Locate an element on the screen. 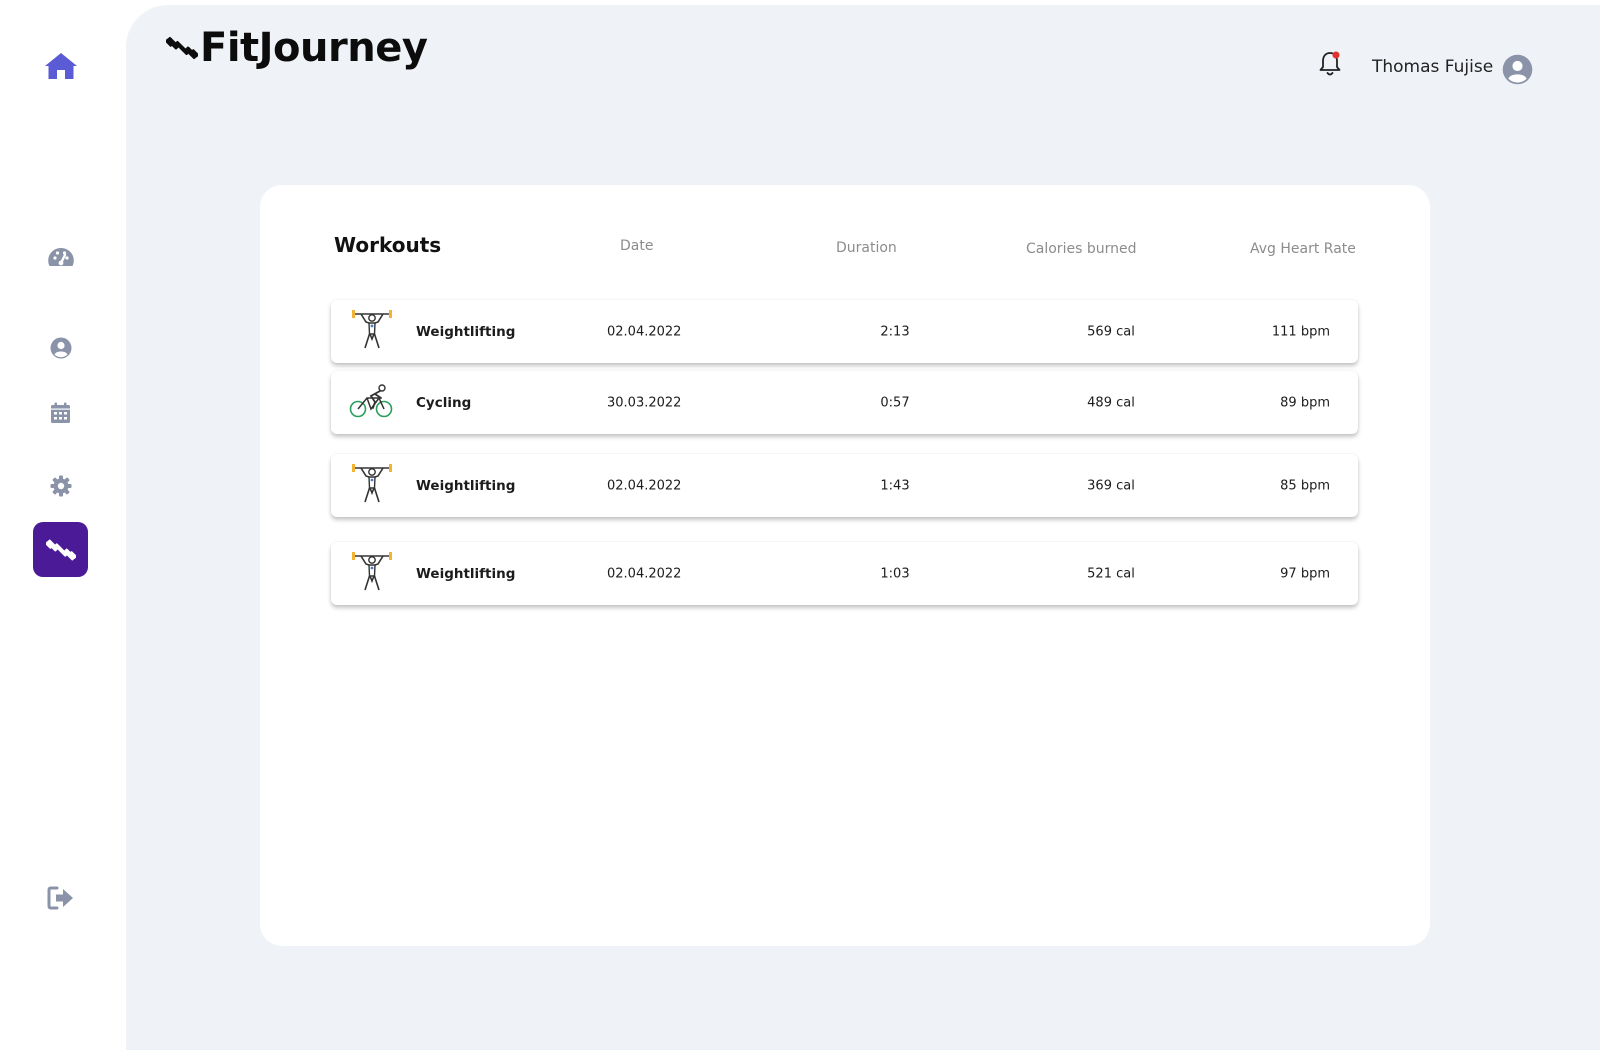 The height and width of the screenshot is (1050, 1600). workout-heart-rate: 97 bpm is located at coordinates (1305, 573).